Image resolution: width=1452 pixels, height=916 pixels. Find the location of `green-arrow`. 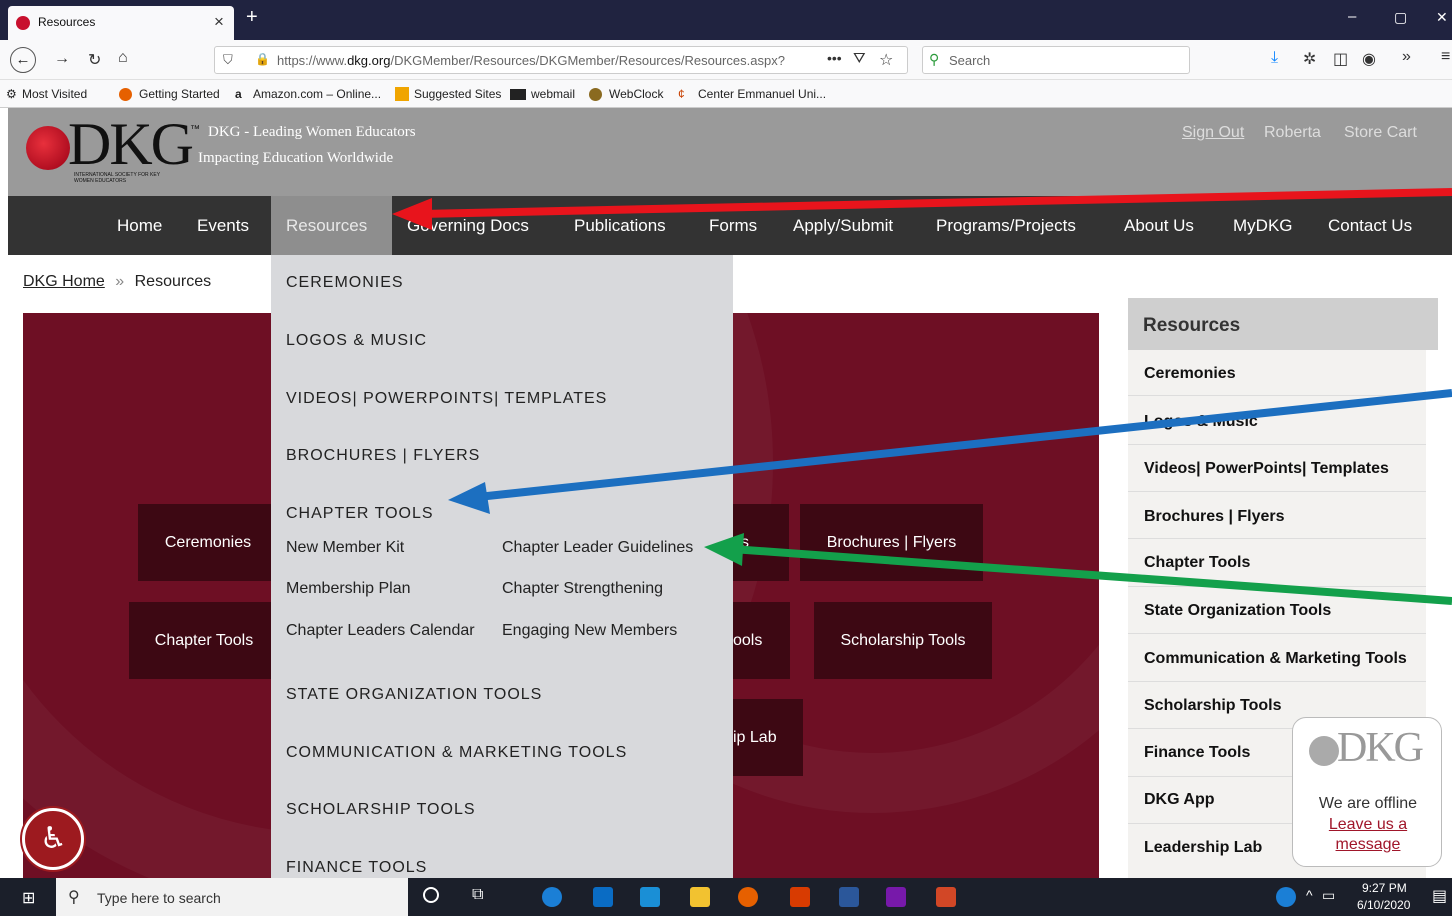

green-arrow is located at coordinates (1091, 575).